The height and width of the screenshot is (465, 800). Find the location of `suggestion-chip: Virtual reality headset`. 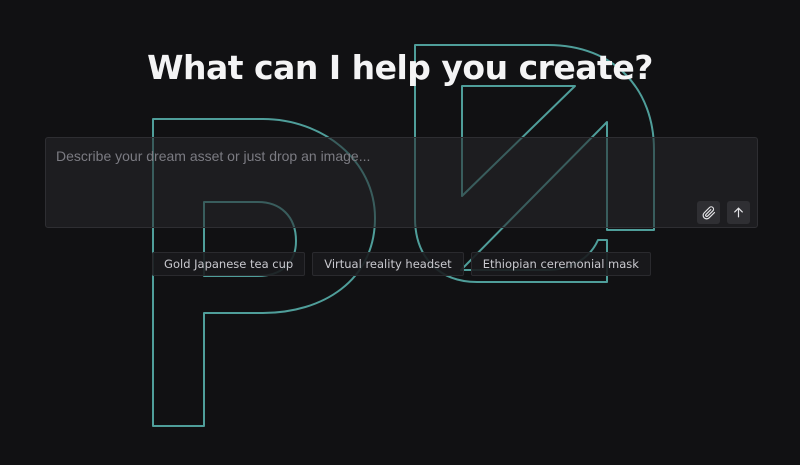

suggestion-chip: Virtual reality headset is located at coordinates (388, 264).